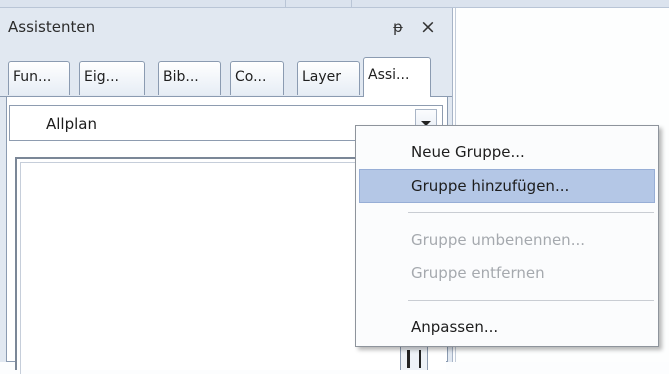 The image size is (669, 374). I want to click on palette-titlebar: Assistenten ᵽ ×, so click(226, 28).